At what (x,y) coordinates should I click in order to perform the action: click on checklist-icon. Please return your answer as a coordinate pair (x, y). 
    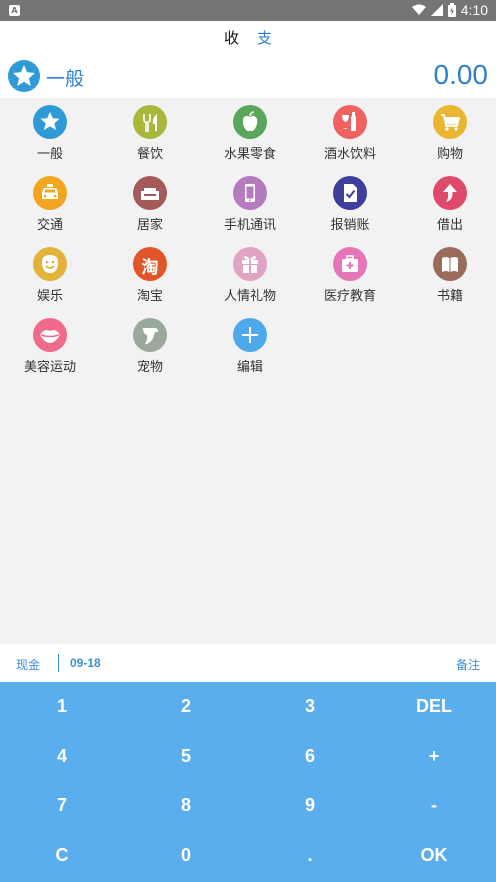
    Looking at the image, I should click on (350, 193).